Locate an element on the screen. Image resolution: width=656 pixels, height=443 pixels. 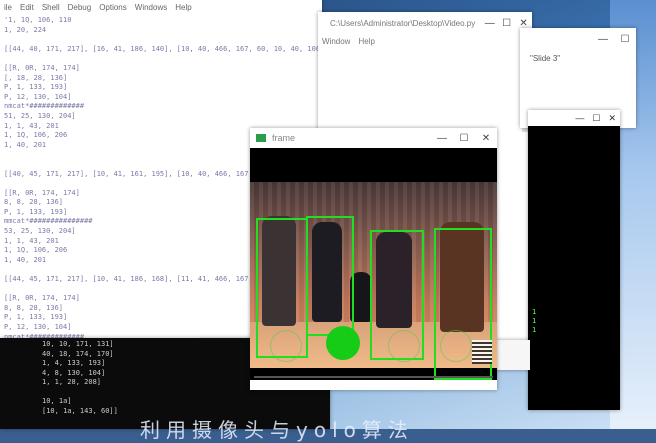
detection-box is located at coordinates (330, 276).